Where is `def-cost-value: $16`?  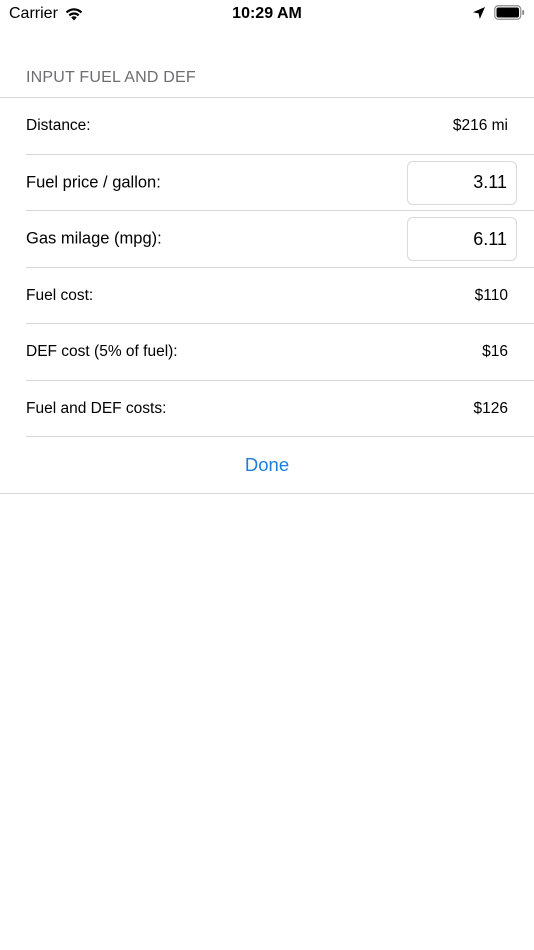 def-cost-value: $16 is located at coordinates (495, 352).